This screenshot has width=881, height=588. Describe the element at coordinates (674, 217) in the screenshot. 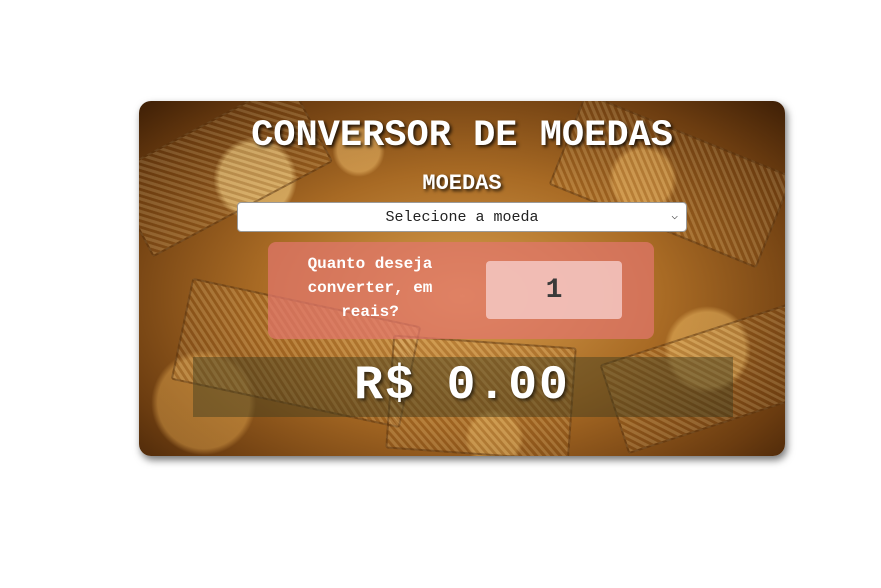

I see `chevron-down-icon: ⌵` at that location.